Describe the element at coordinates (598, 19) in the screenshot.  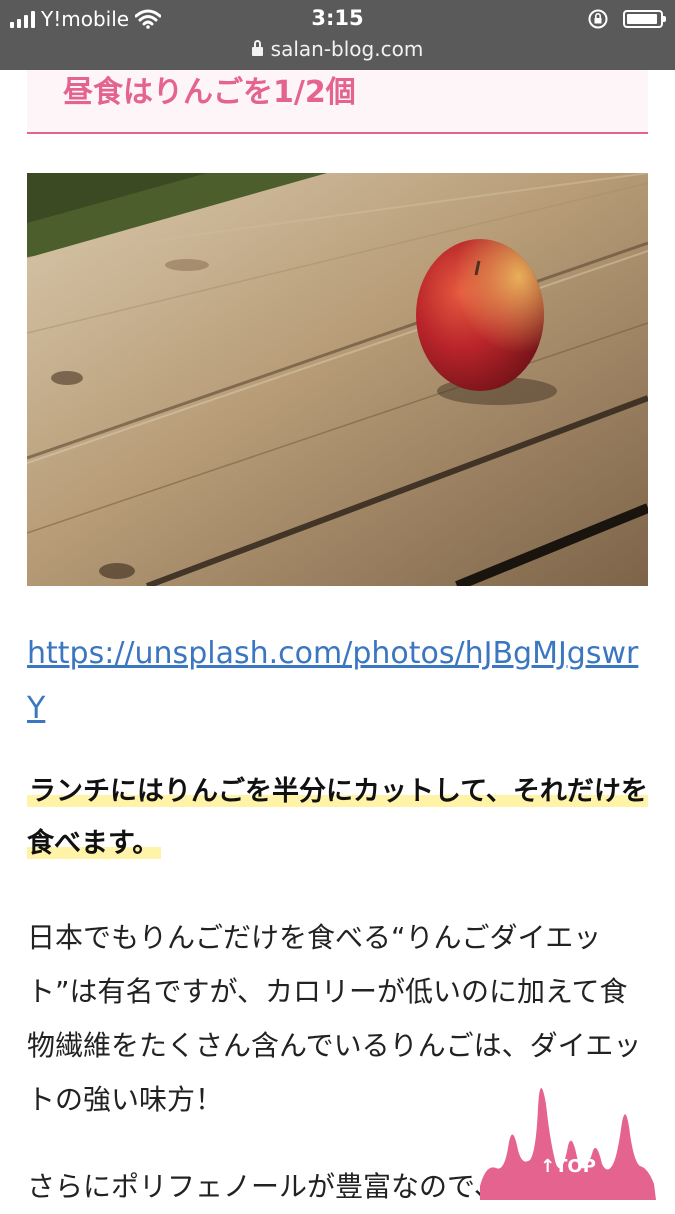
I see `rotation-lock-icon` at that location.